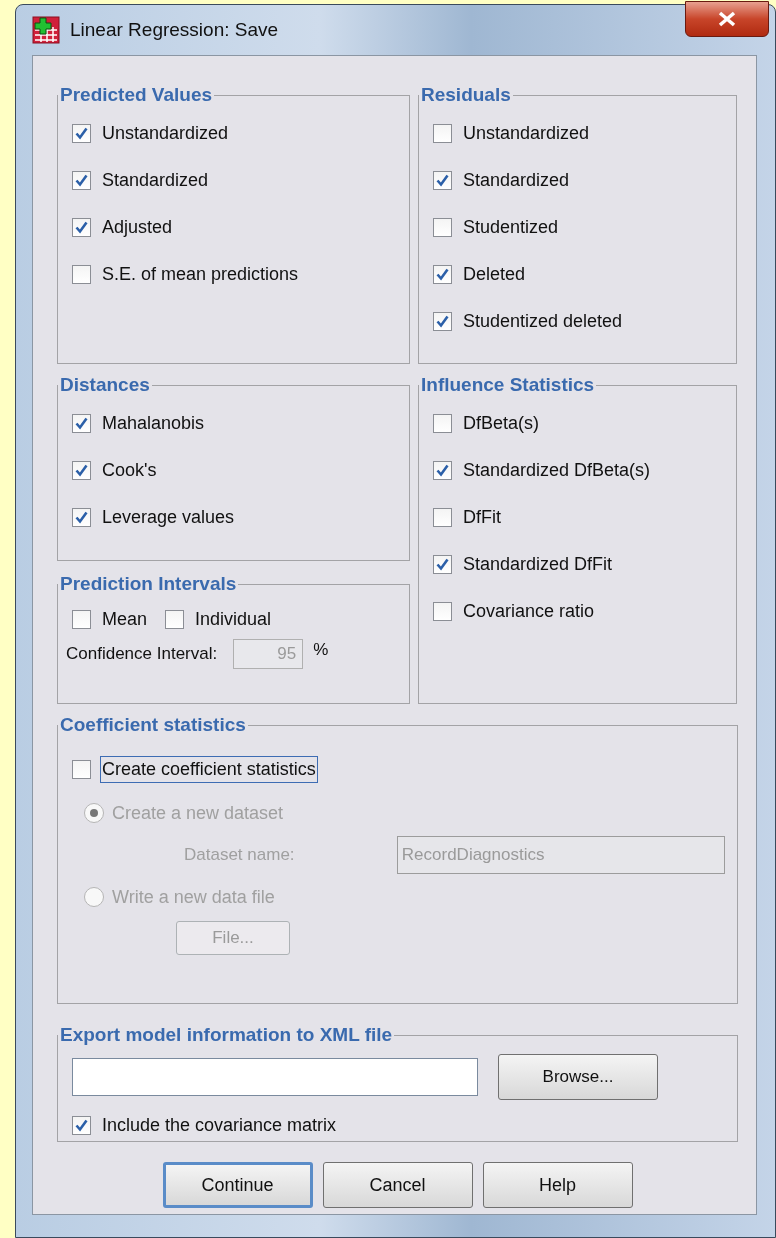  I want to click on checkbox-label: Individual, so click(233, 619).